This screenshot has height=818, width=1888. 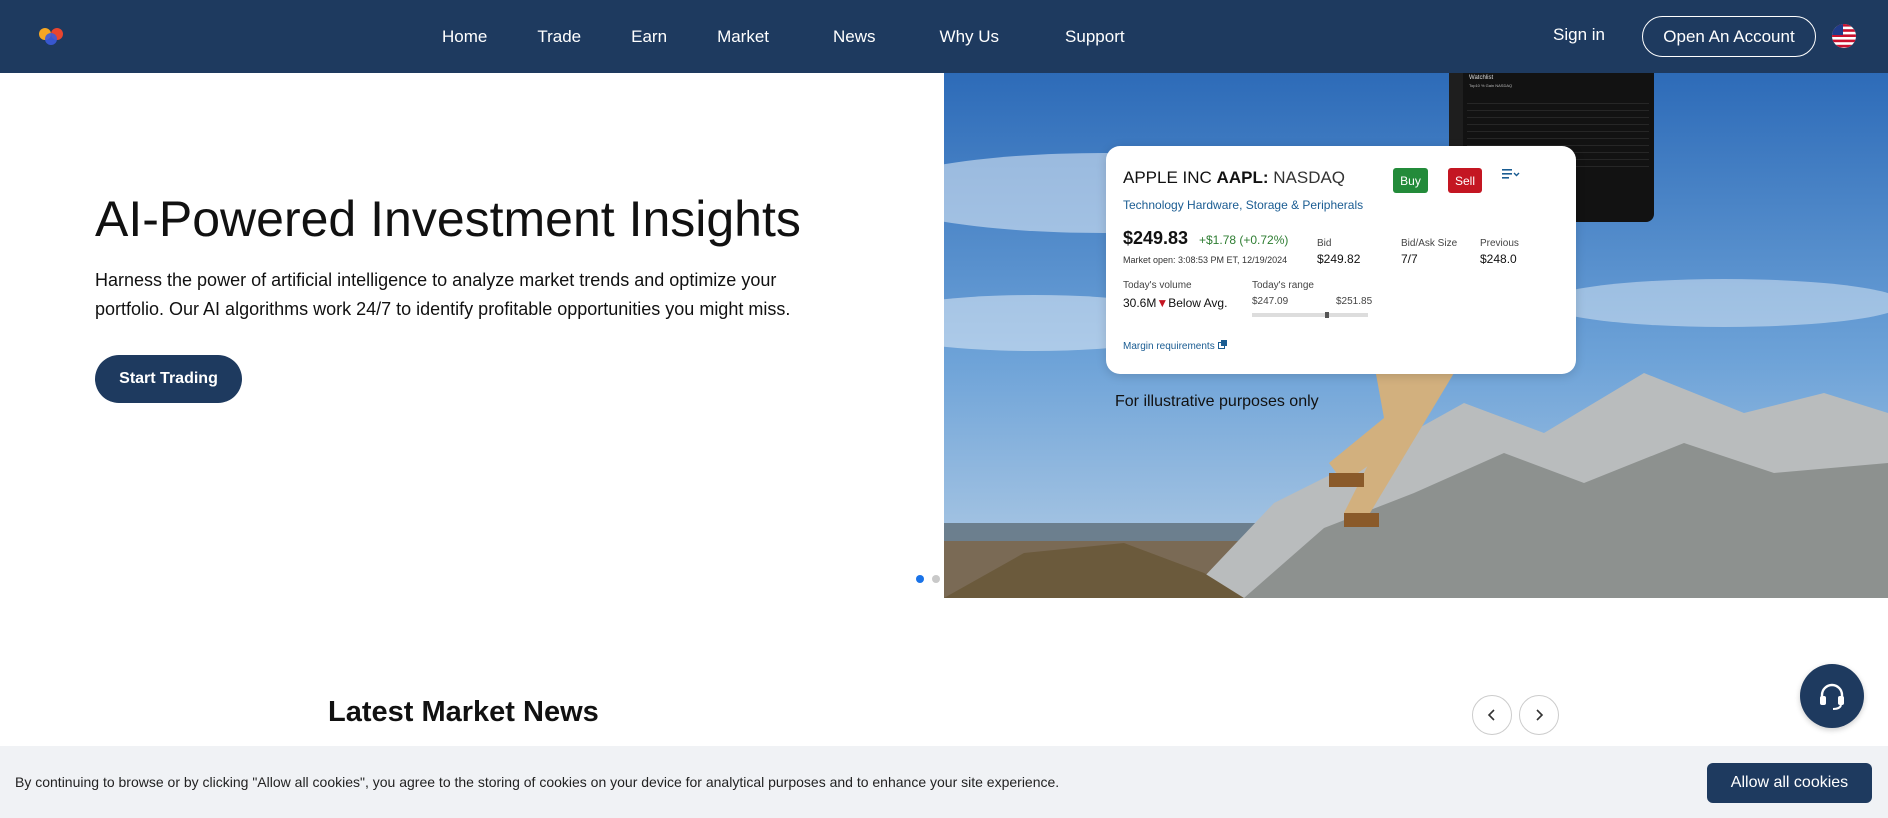 What do you see at coordinates (1499, 243) in the screenshot?
I see `previous-label: Previous` at bounding box center [1499, 243].